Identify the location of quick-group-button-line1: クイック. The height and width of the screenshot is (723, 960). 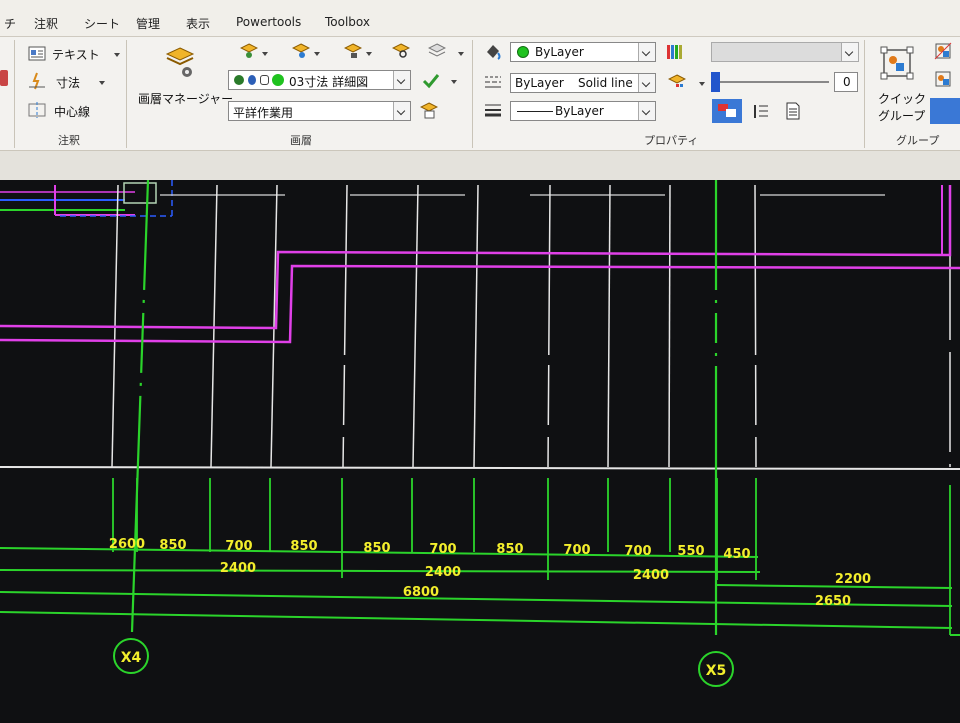
(902, 98).